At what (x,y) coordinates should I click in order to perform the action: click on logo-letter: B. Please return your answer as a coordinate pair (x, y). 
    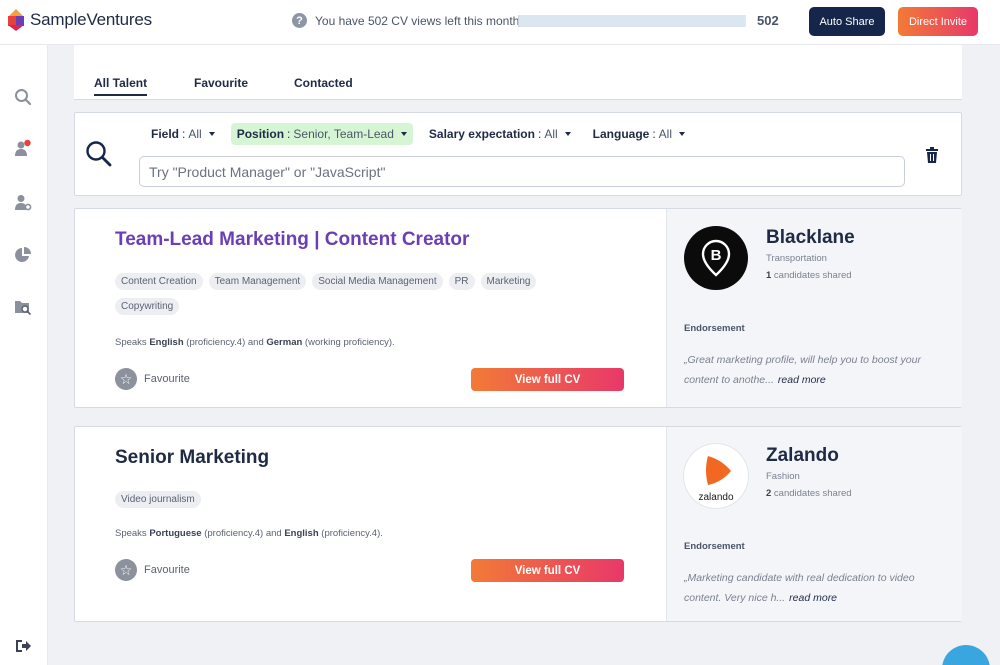
    Looking at the image, I should click on (716, 255).